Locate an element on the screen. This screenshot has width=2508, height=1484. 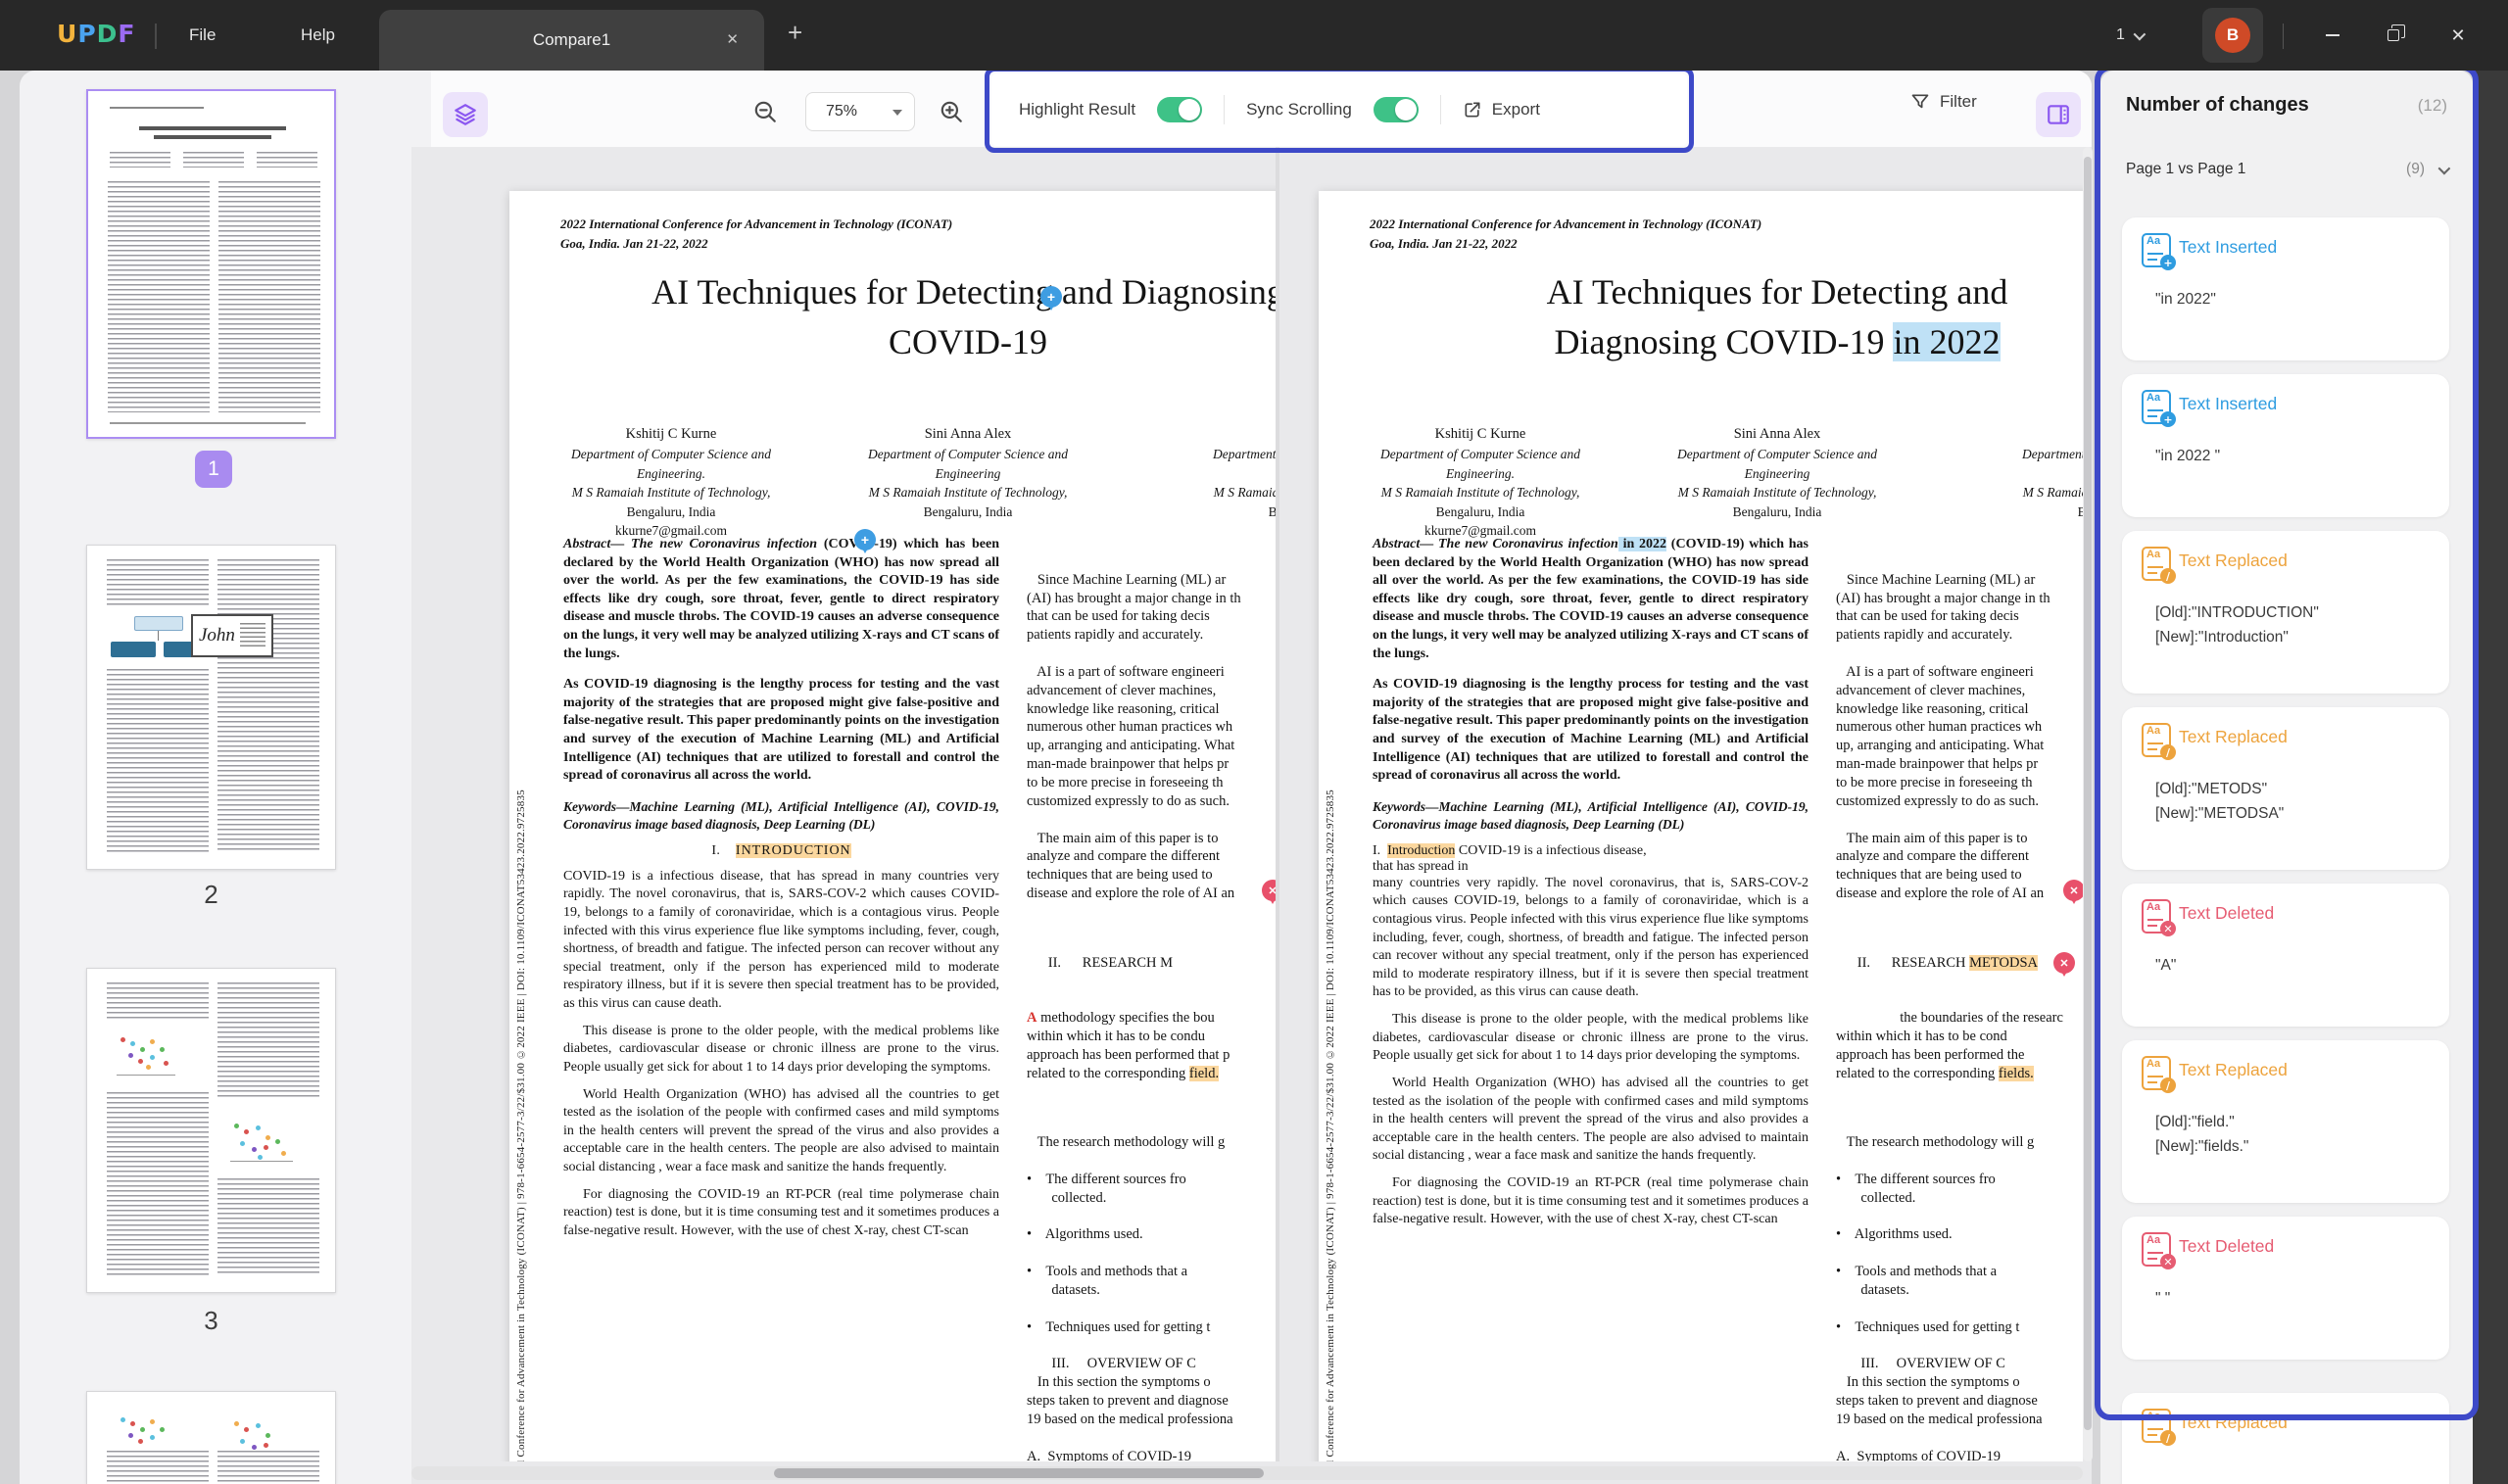
thumb-footer-line is located at coordinates (208, 423).